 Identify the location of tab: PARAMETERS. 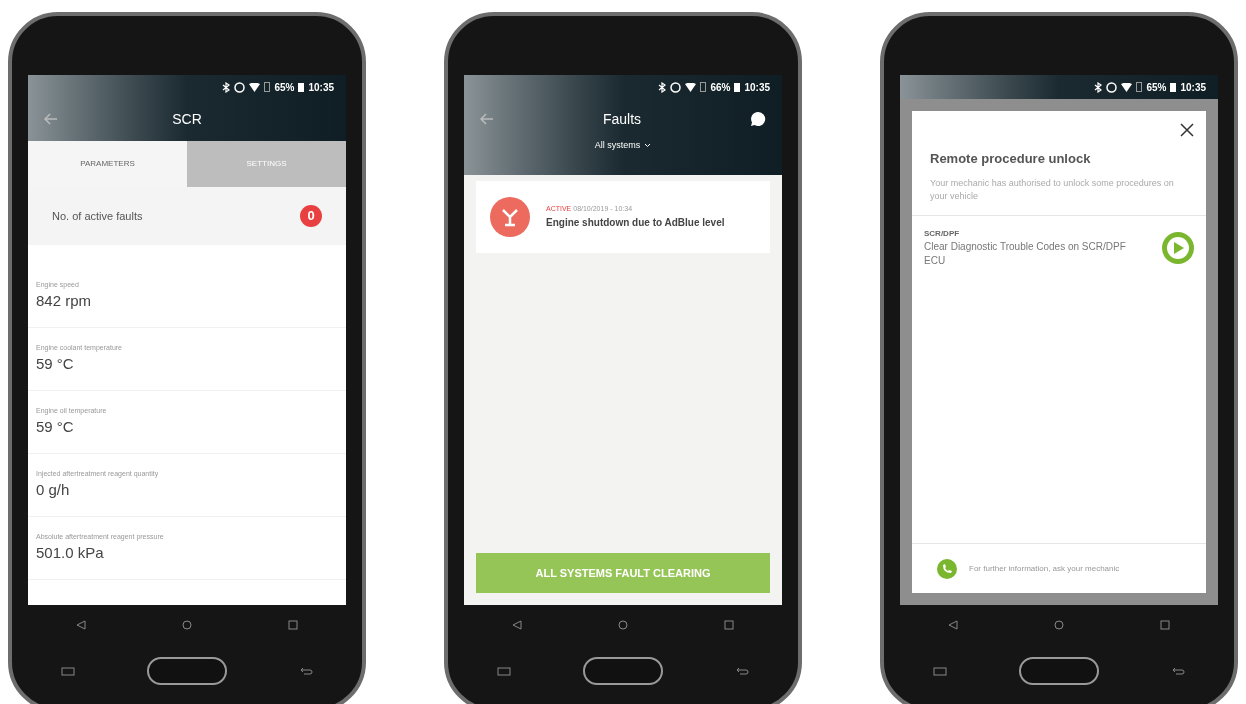
(107, 164).